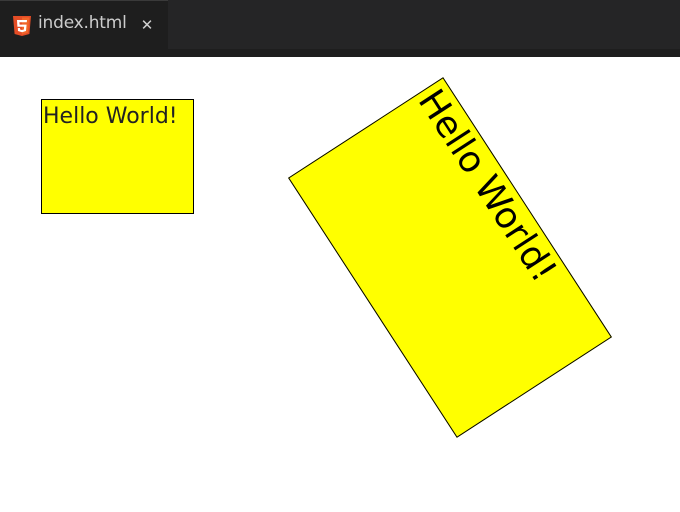 The image size is (680, 512). Describe the element at coordinates (22, 26) in the screenshot. I see `html5-icon` at that location.